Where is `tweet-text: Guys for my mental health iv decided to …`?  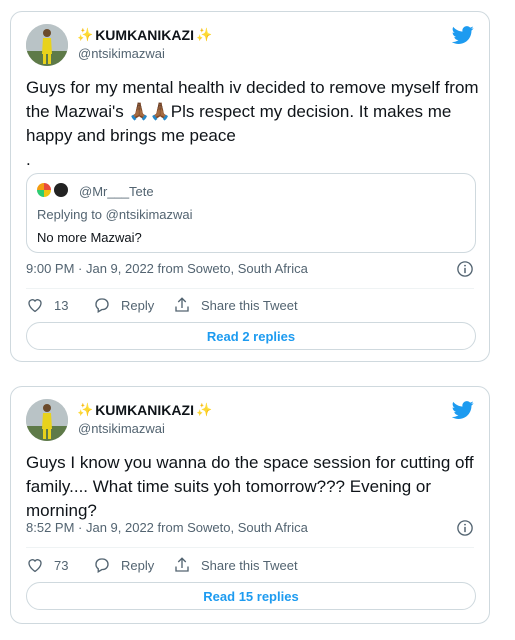 tweet-text: Guys for my mental health iv decided to … is located at coordinates (252, 123).